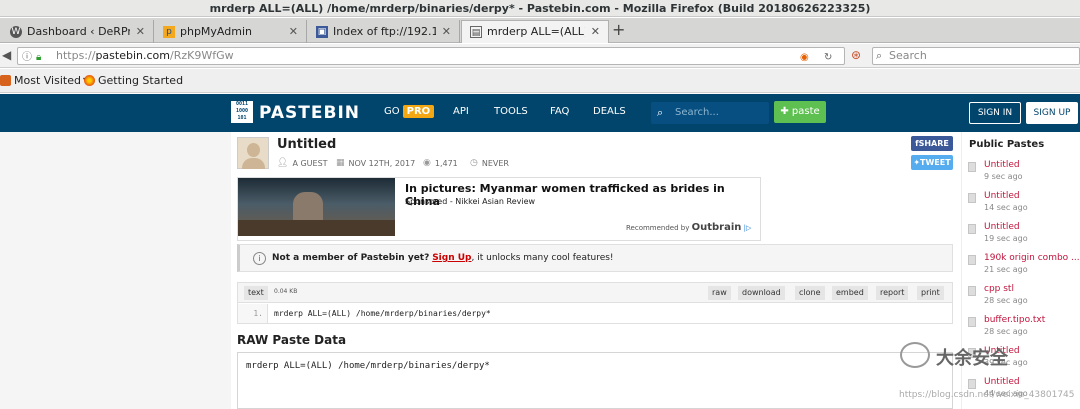 The image size is (1080, 409). Describe the element at coordinates (340, 163) in the screenshot. I see `calendar-icon: ▦` at that location.